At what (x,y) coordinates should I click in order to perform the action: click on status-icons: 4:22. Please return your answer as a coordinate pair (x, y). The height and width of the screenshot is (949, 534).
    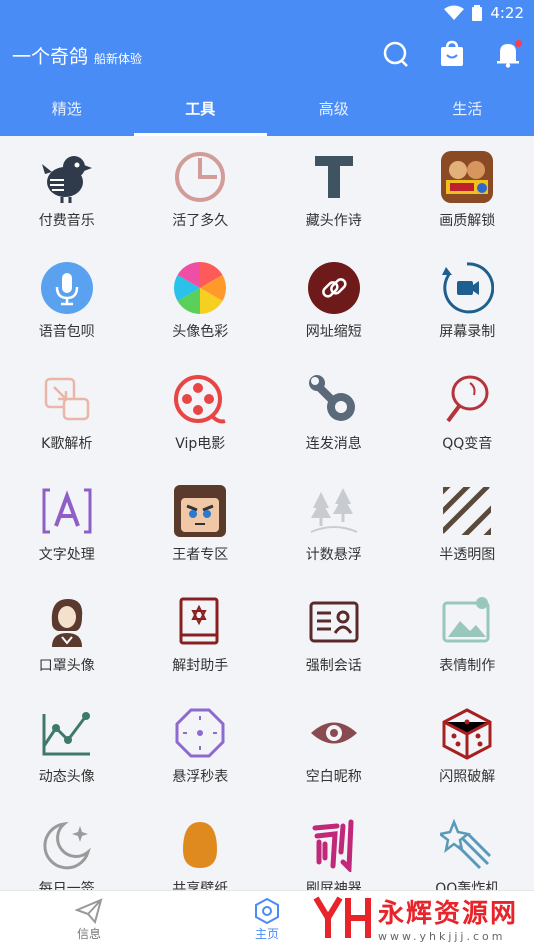
    Looking at the image, I should click on (484, 13).